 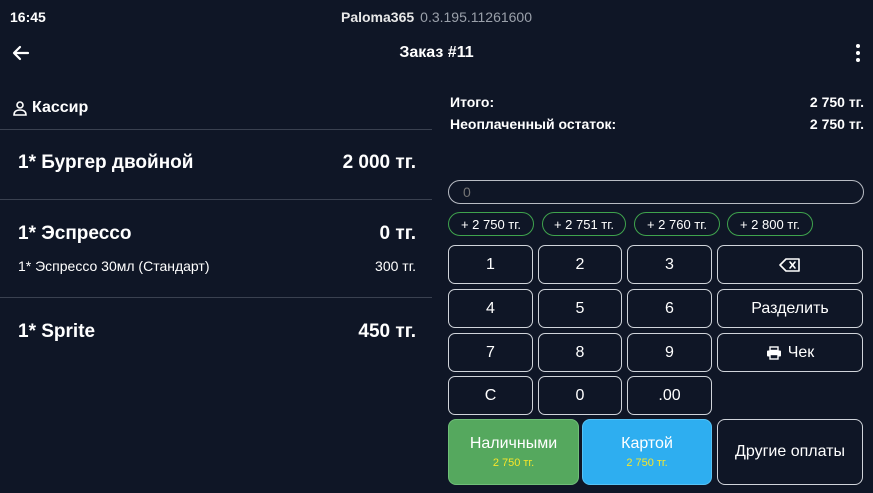 I want to click on toolbar: Заказ #11, so click(x=436, y=54).